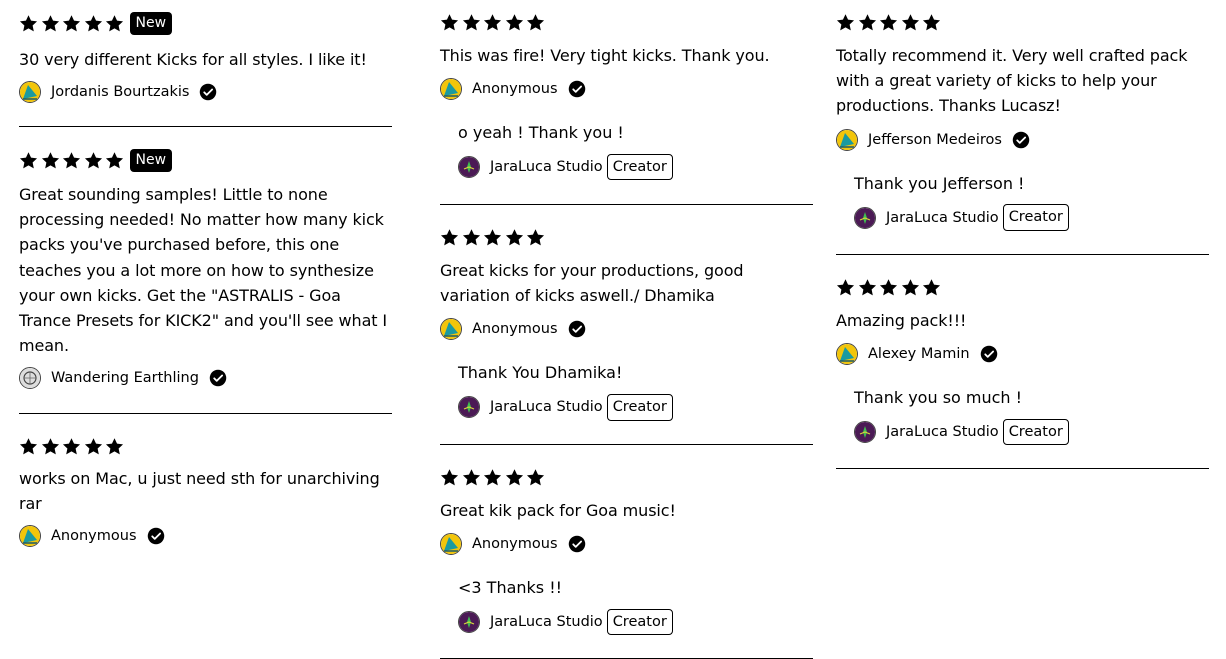 The height and width of the screenshot is (659, 1226). Describe the element at coordinates (901, 320) in the screenshot. I see `review-text: Amazing pack!!!` at that location.